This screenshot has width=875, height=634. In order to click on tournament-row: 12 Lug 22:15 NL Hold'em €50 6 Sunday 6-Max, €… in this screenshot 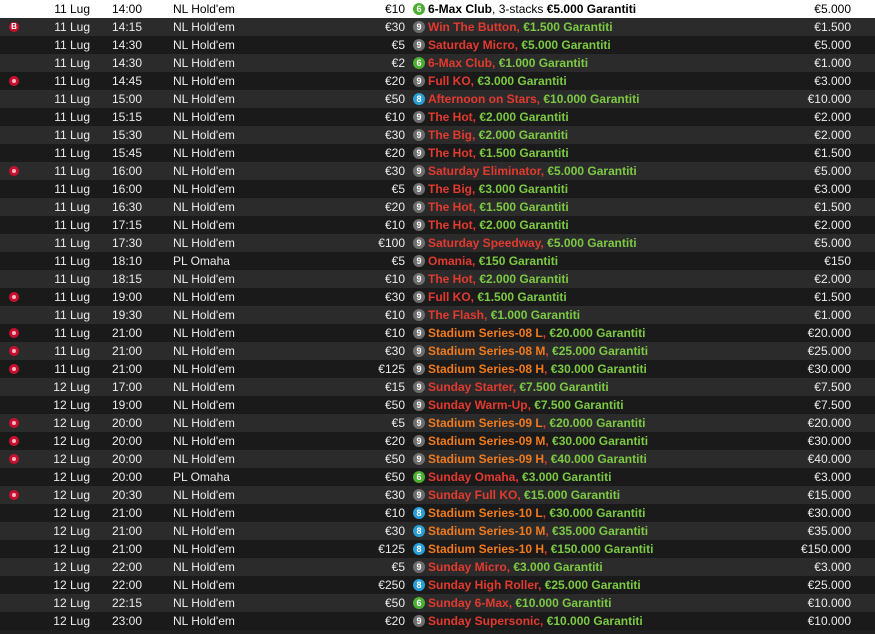, I will do `click(437, 603)`.